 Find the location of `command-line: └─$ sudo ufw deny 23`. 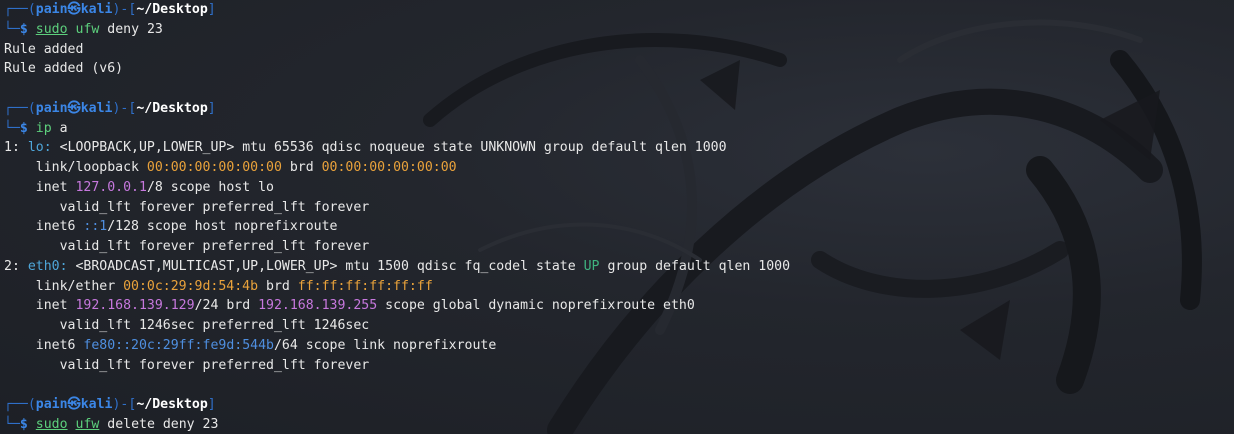

command-line: └─$ sudo ufw deny 23 is located at coordinates (619, 30).